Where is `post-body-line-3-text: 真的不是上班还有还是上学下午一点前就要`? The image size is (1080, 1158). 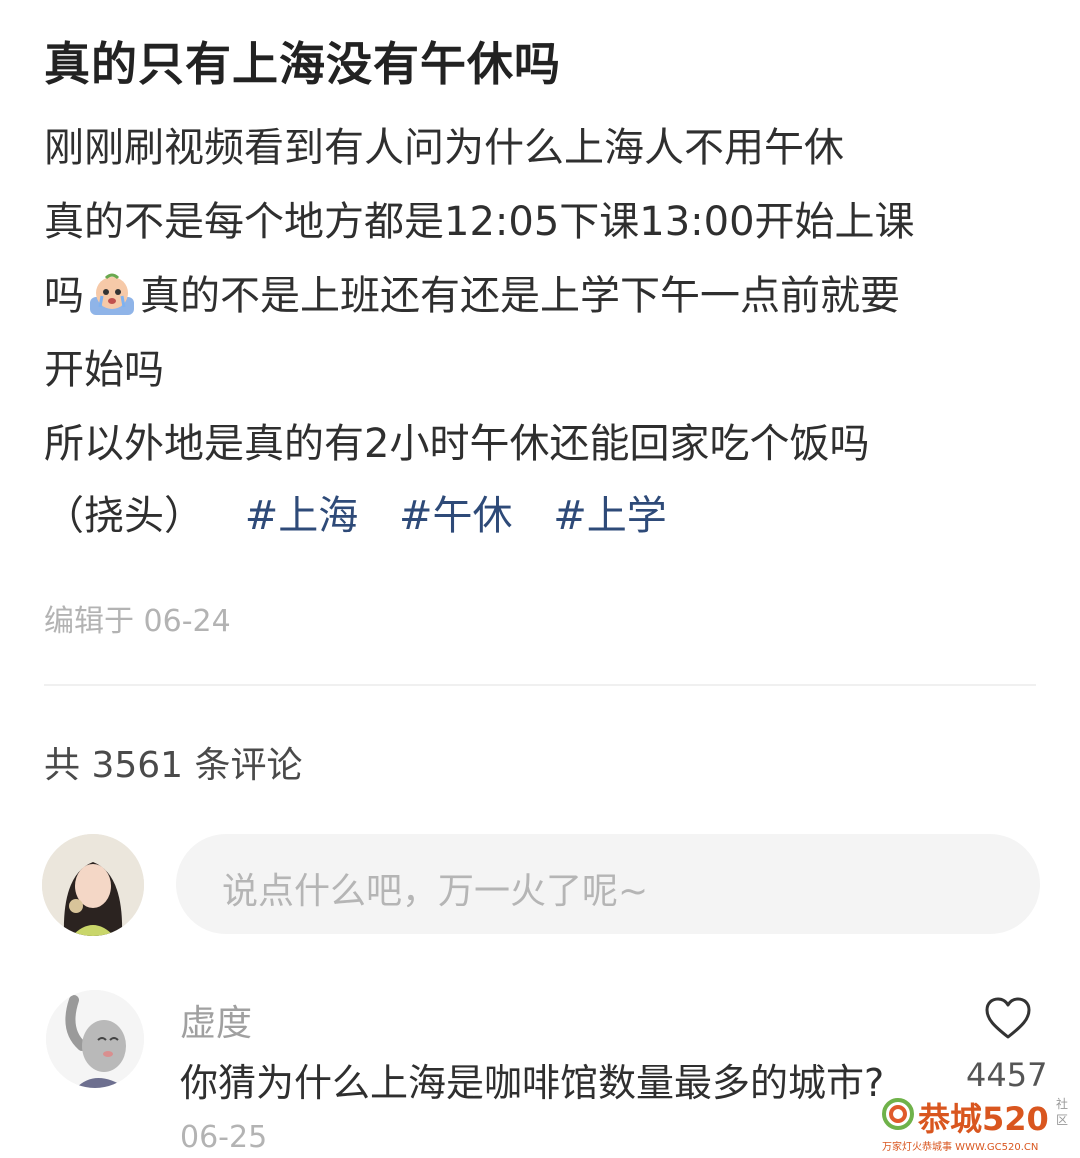 post-body-line-3-text: 真的不是上班还有还是上学下午一点前就要 is located at coordinates (520, 296).